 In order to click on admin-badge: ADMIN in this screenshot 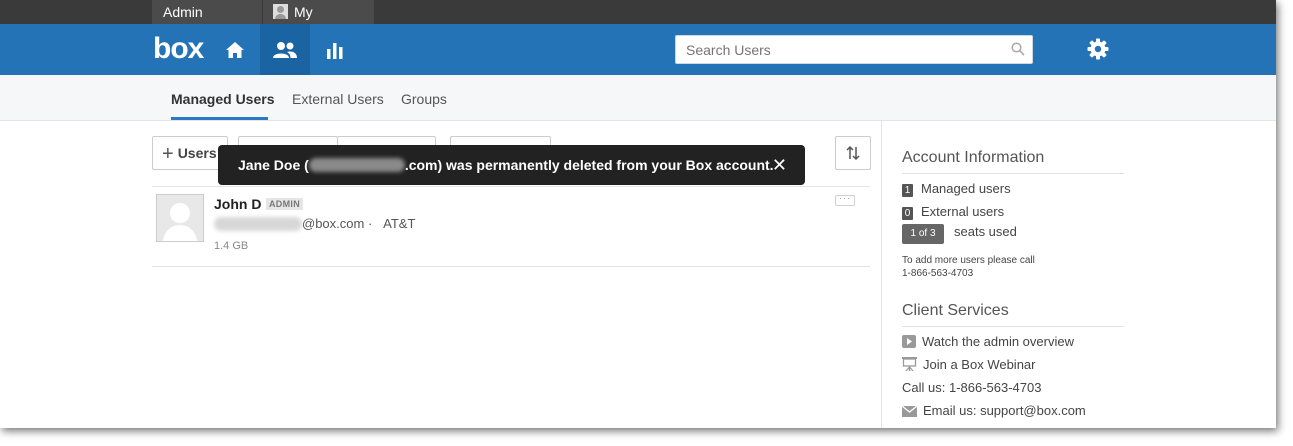, I will do `click(284, 204)`.